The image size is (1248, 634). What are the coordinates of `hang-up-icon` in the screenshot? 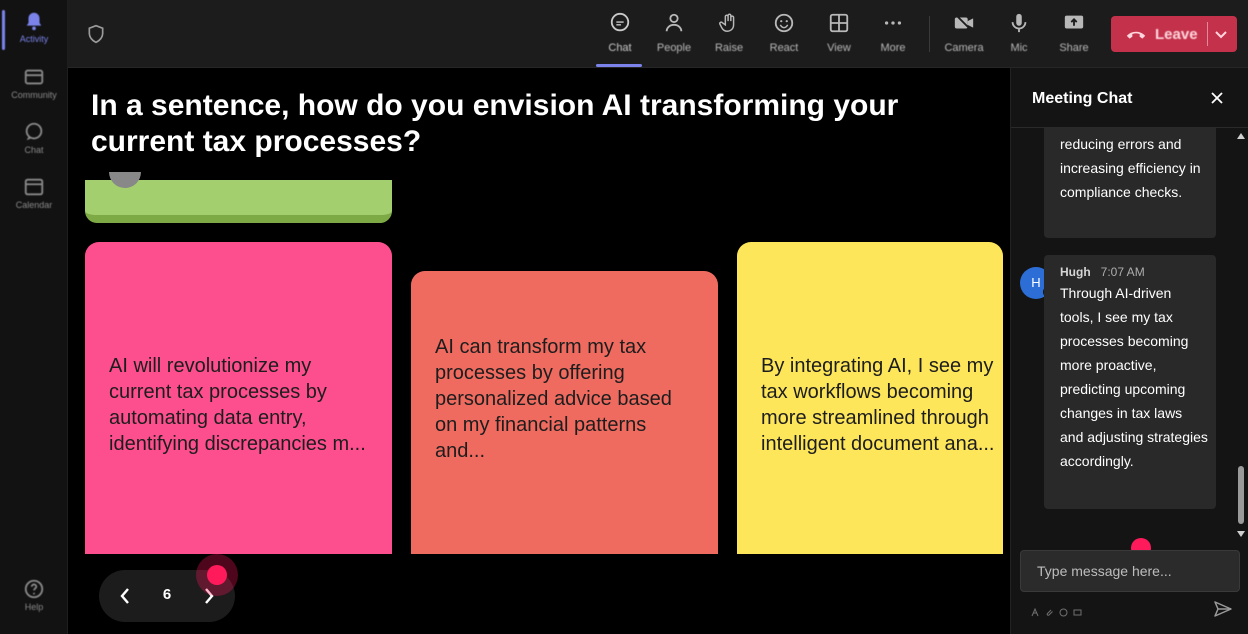 It's located at (1136, 35).